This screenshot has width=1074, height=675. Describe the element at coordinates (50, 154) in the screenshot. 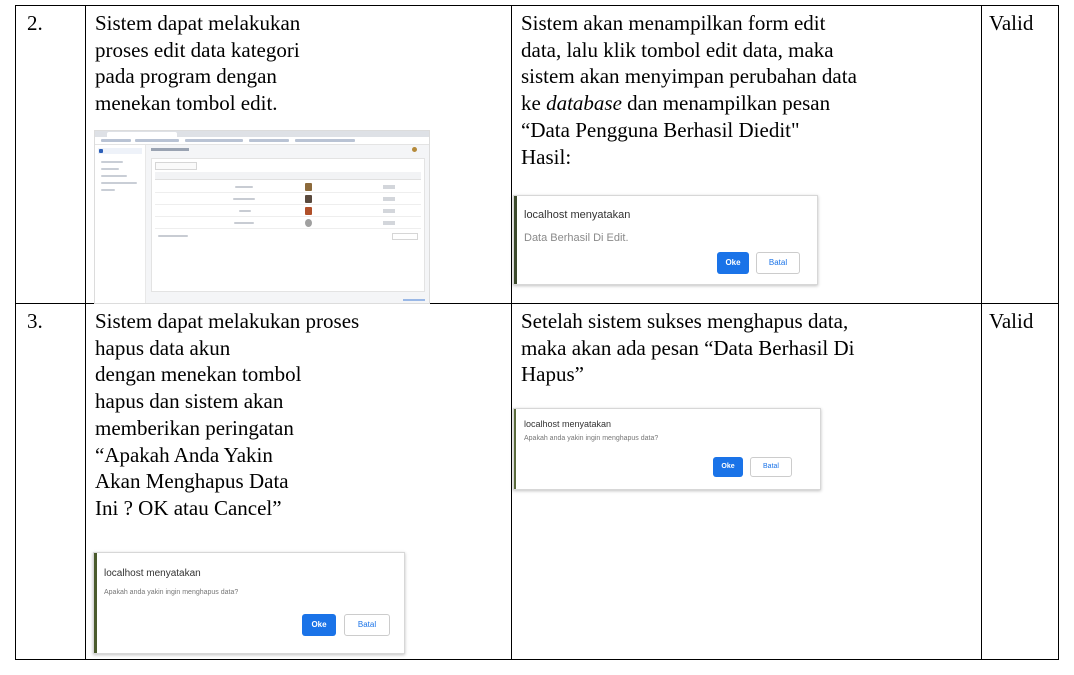

I see `number-cell: 2.` at that location.